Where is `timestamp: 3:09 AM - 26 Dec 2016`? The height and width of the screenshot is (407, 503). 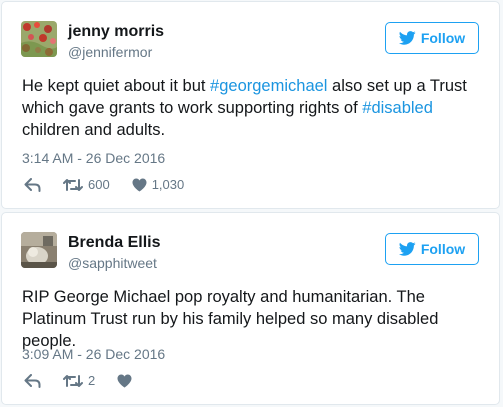 timestamp: 3:09 AM - 26 Dec 2016 is located at coordinates (93, 354).